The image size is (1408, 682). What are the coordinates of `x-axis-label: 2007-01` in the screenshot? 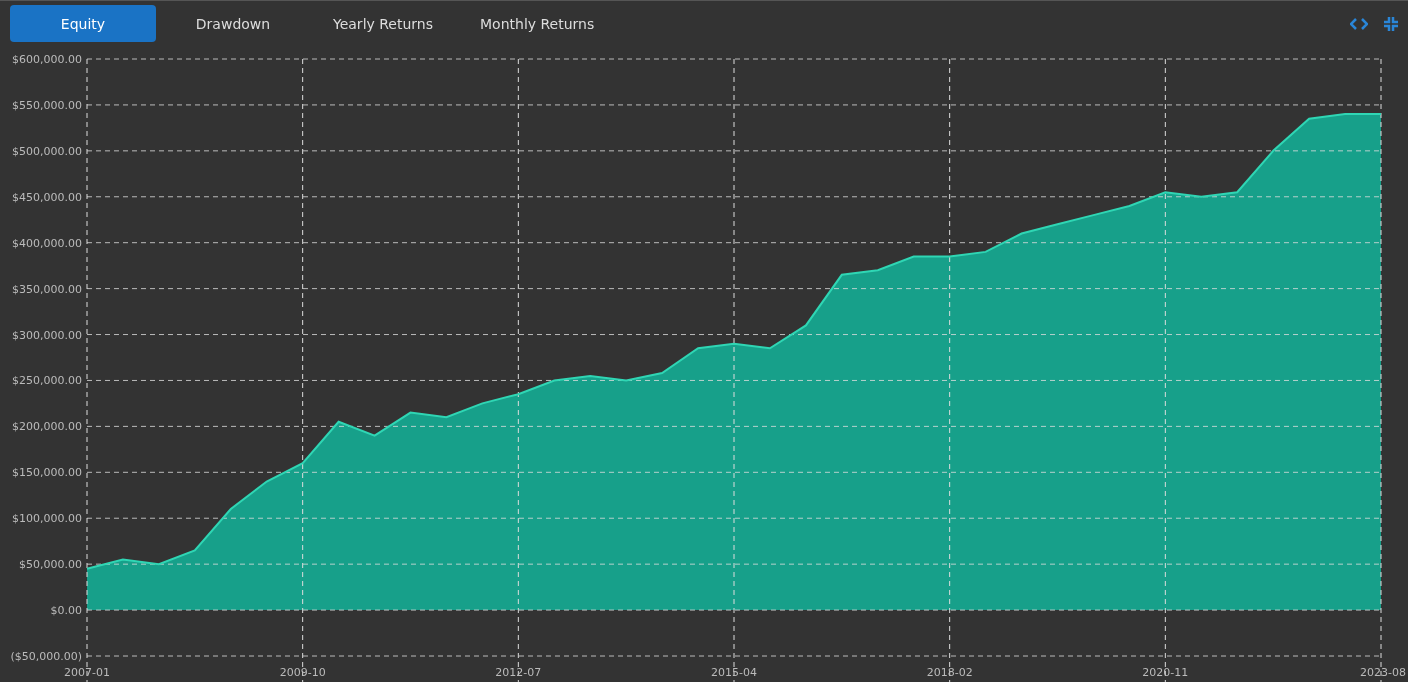 It's located at (87, 672).